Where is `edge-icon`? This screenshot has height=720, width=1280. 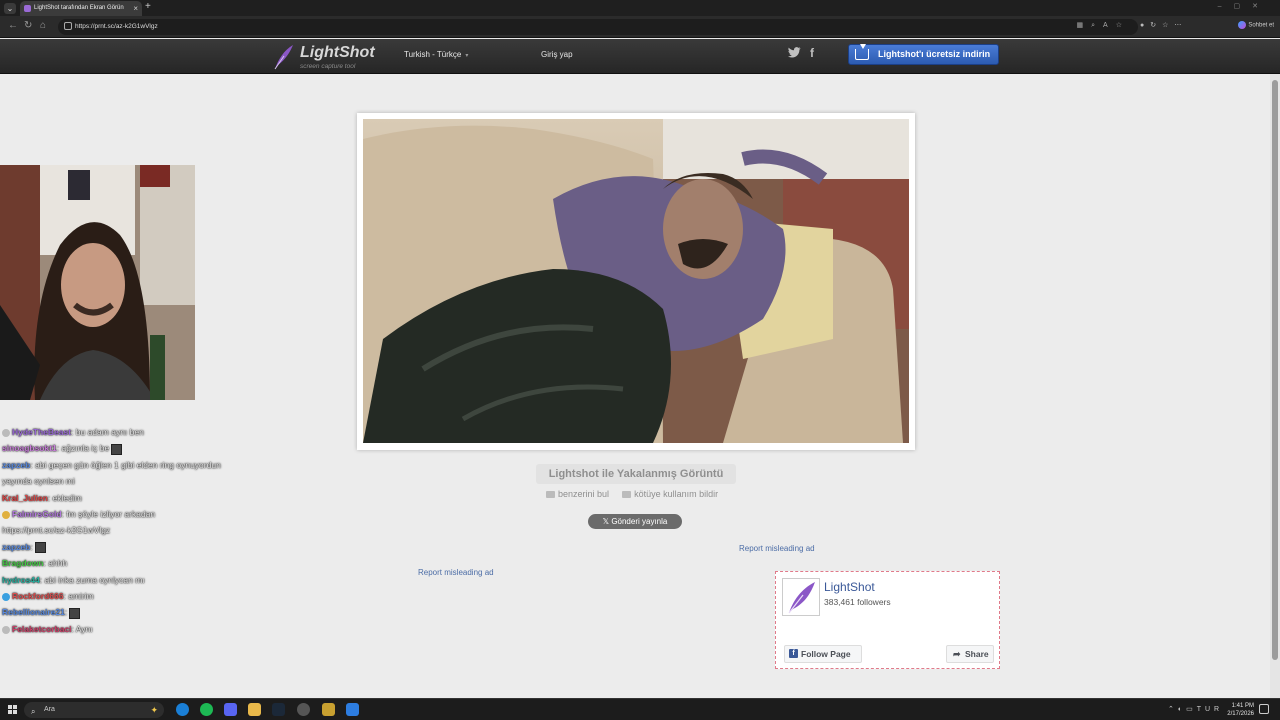 edge-icon is located at coordinates (182, 709).